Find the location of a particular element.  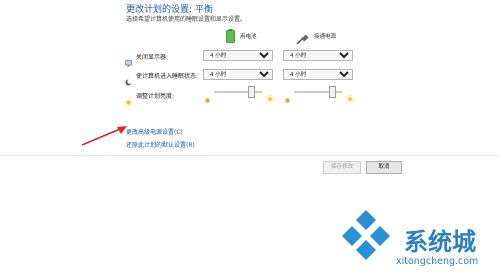

watermark-logo-icon is located at coordinates (368, 235).